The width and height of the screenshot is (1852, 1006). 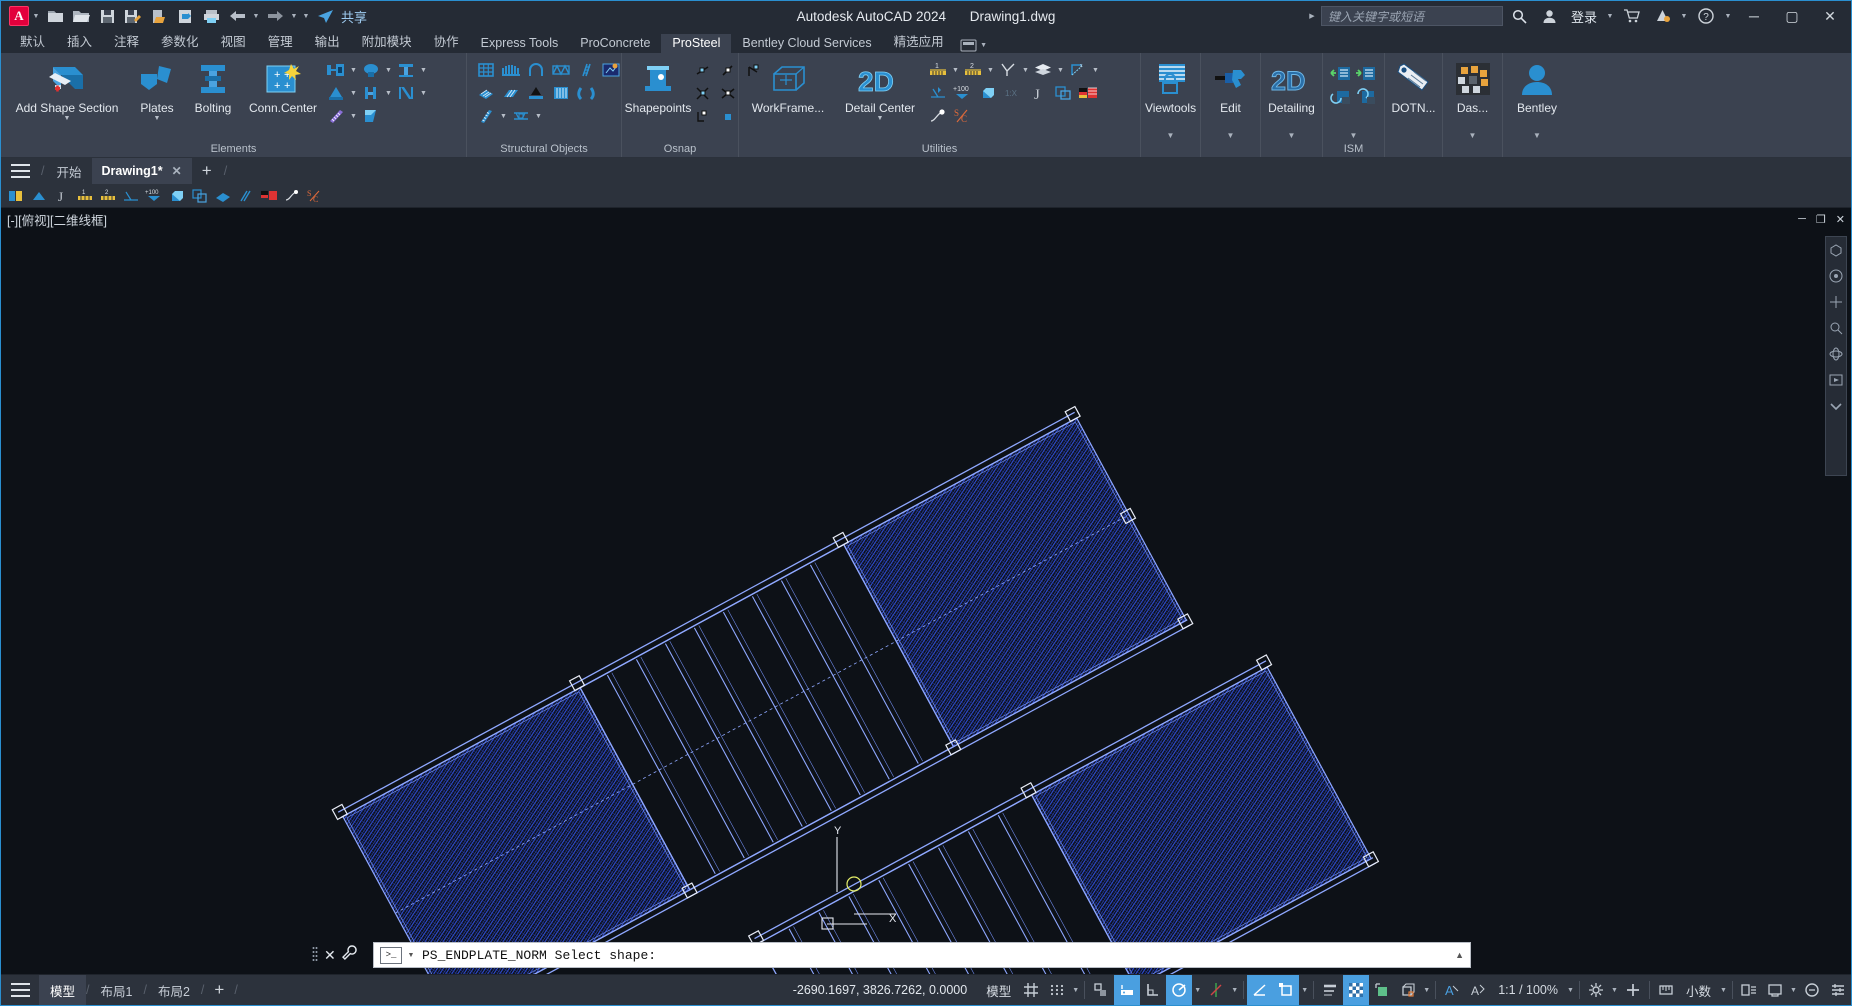 What do you see at coordinates (1706, 16) in the screenshot?
I see `help-icon: ?` at bounding box center [1706, 16].